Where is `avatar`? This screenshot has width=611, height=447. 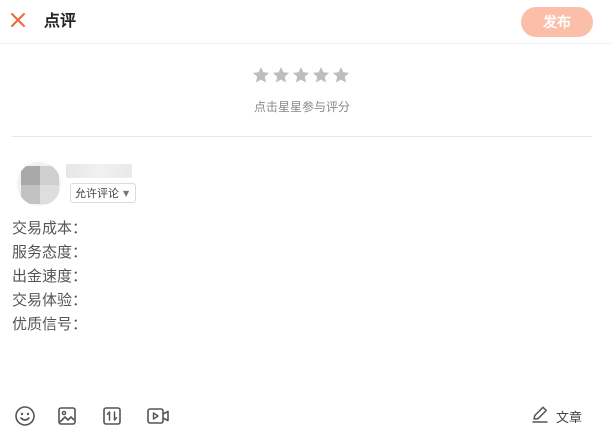
avatar is located at coordinates (39, 184).